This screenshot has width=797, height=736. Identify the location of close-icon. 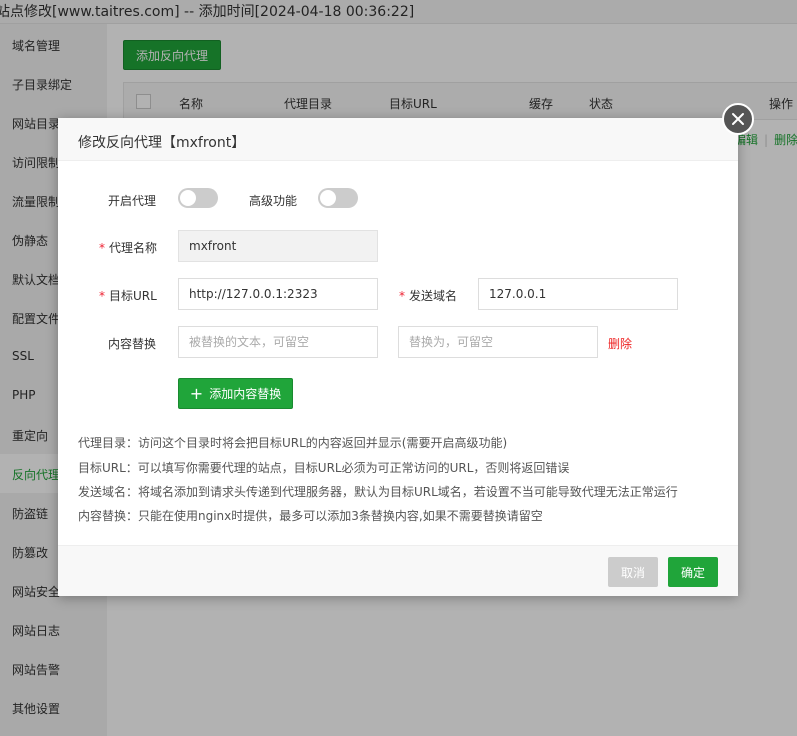
(738, 119).